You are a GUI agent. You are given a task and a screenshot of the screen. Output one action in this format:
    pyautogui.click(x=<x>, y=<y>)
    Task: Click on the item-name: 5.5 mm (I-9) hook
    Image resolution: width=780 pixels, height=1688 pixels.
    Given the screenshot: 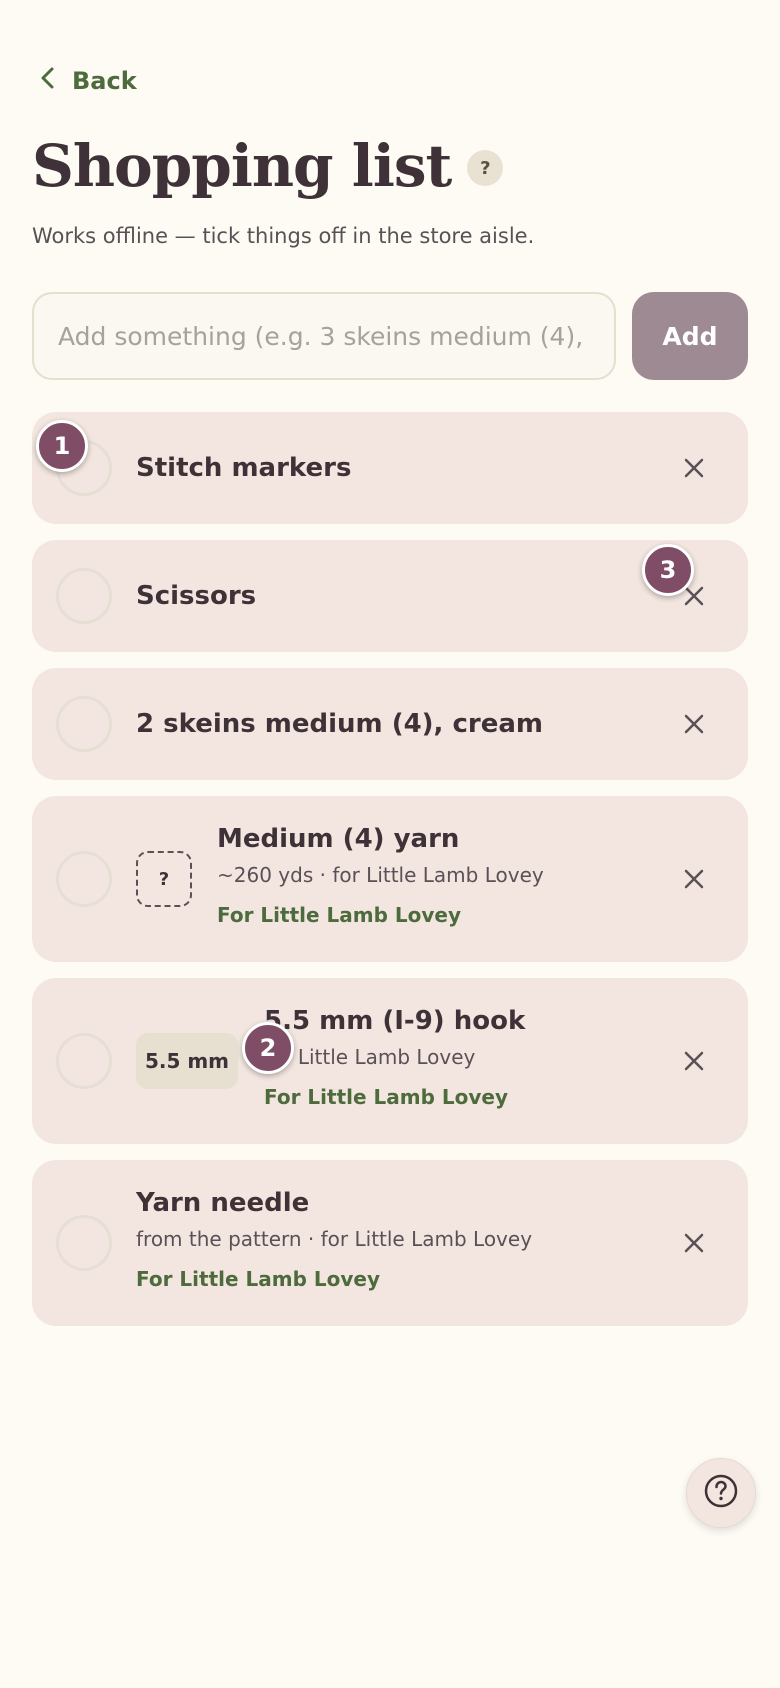 What is the action you would take?
    pyautogui.click(x=395, y=1021)
    